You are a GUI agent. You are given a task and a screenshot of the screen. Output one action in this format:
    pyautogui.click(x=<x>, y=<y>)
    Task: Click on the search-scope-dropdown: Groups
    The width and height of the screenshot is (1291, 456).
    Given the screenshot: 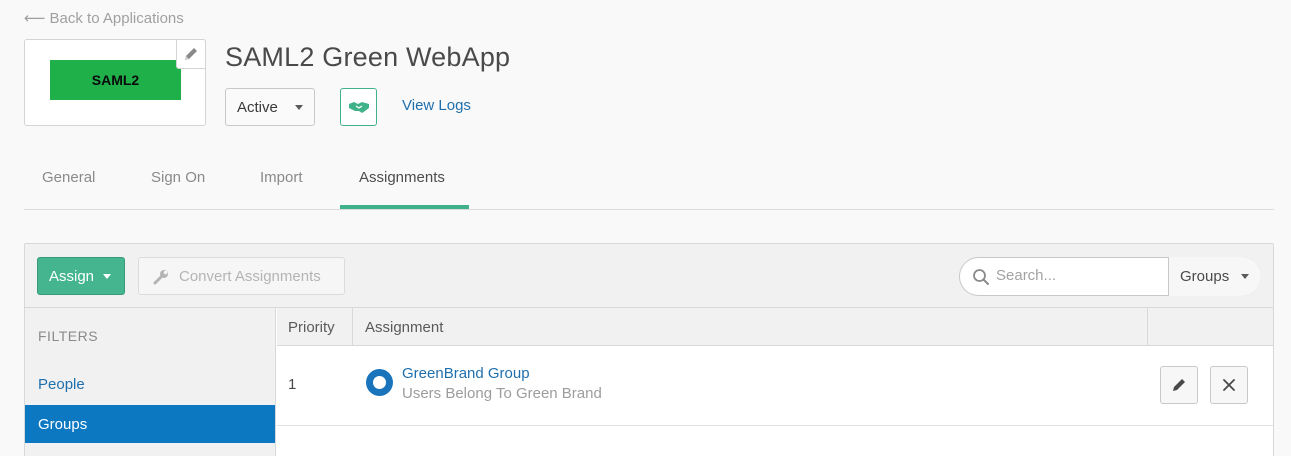 What is the action you would take?
    pyautogui.click(x=1214, y=276)
    